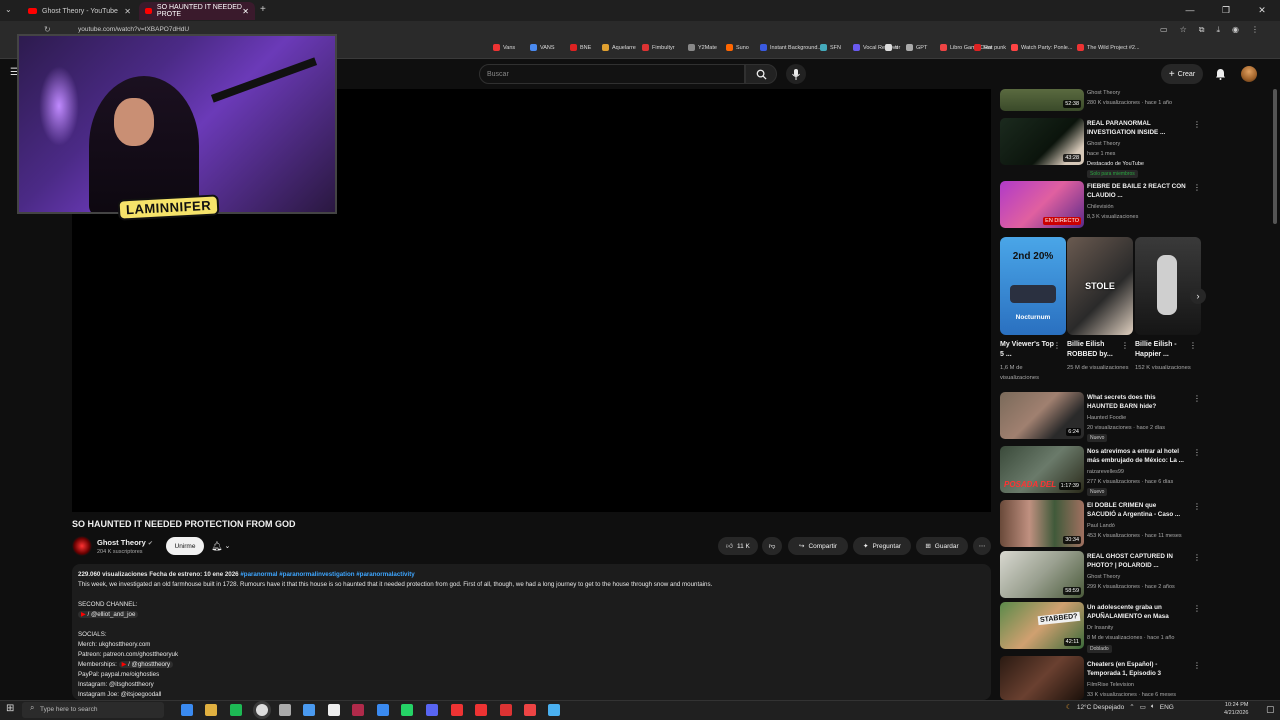 The image size is (1280, 720). I want to click on bookmark-item: SFN, so click(830, 47).